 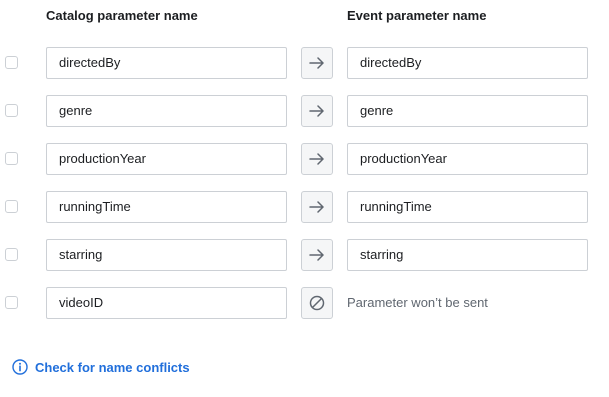 What do you see at coordinates (417, 302) in the screenshot?
I see `parameter-not-sent-text: Parameter won’t be sent` at bounding box center [417, 302].